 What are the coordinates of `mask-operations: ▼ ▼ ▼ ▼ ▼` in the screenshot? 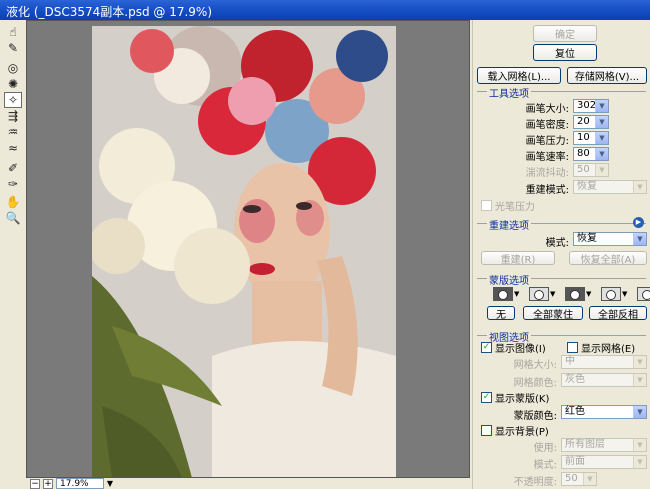 It's located at (571, 294).